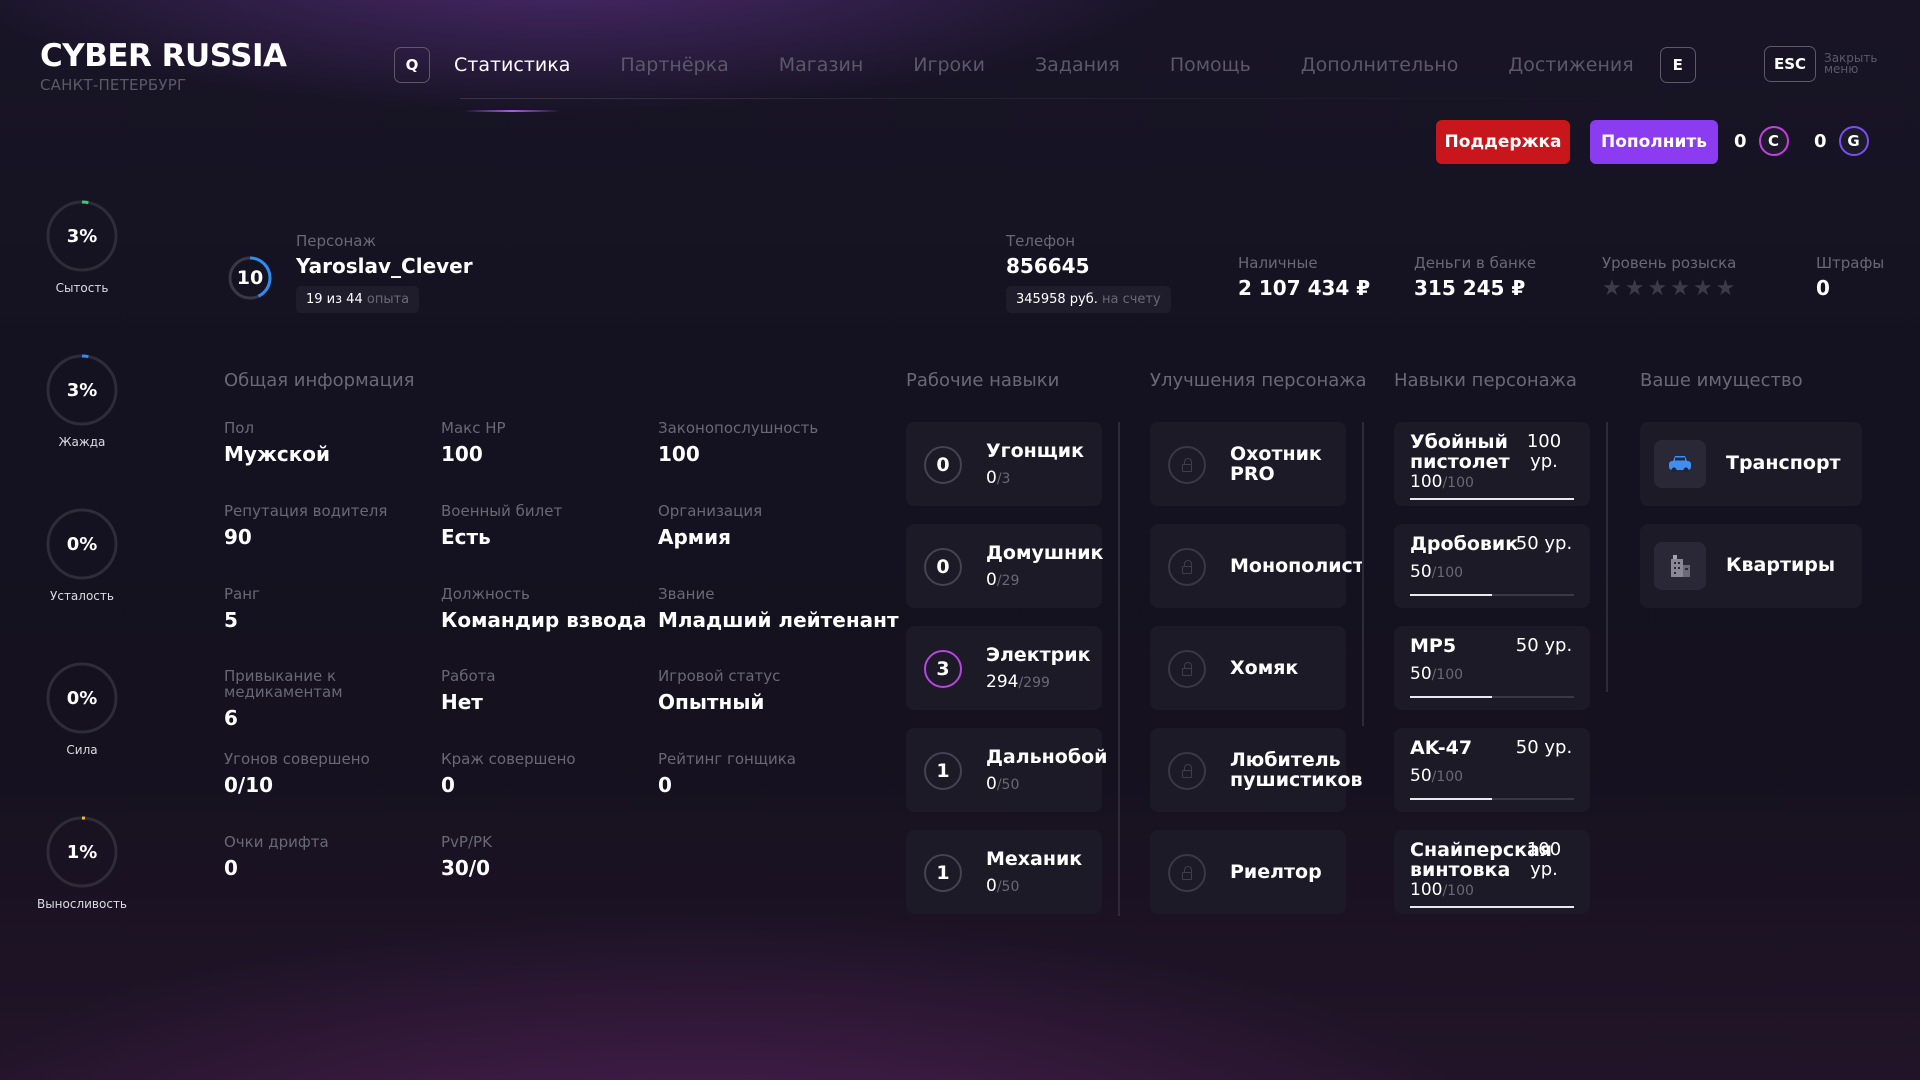 The width and height of the screenshot is (1920, 1080). Describe the element at coordinates (686, 594) in the screenshot. I see `info-label: Звание` at that location.